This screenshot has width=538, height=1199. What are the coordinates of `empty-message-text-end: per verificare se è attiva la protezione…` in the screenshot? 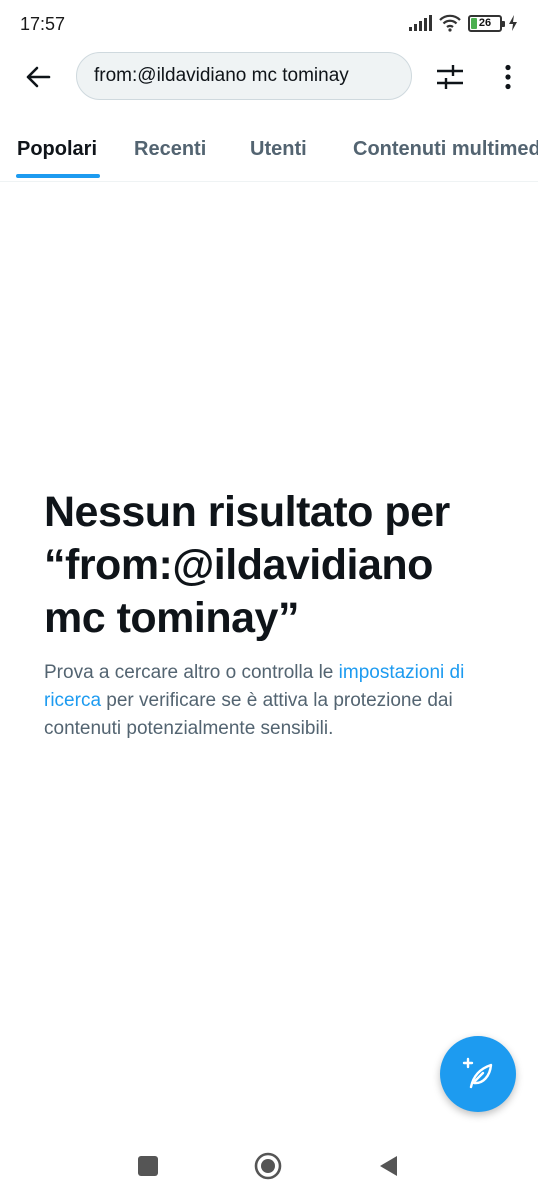 It's located at (248, 714).